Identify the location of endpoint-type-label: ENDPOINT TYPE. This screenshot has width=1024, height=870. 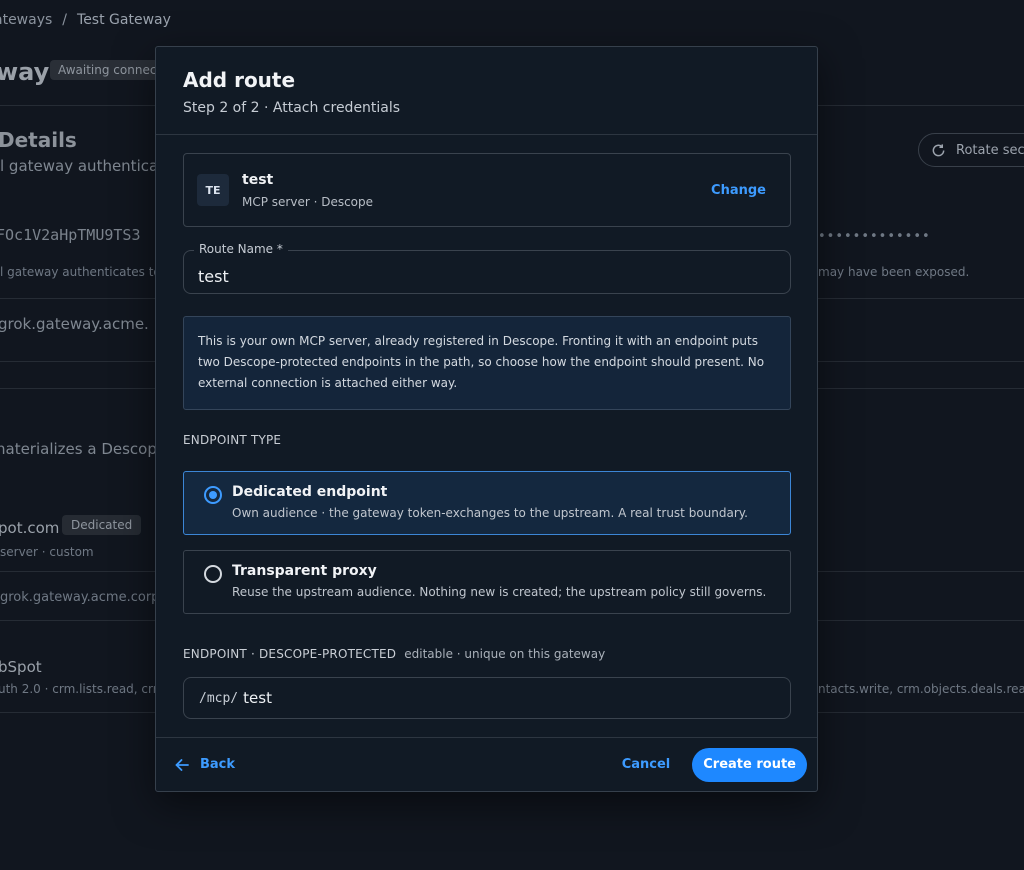
(232, 440).